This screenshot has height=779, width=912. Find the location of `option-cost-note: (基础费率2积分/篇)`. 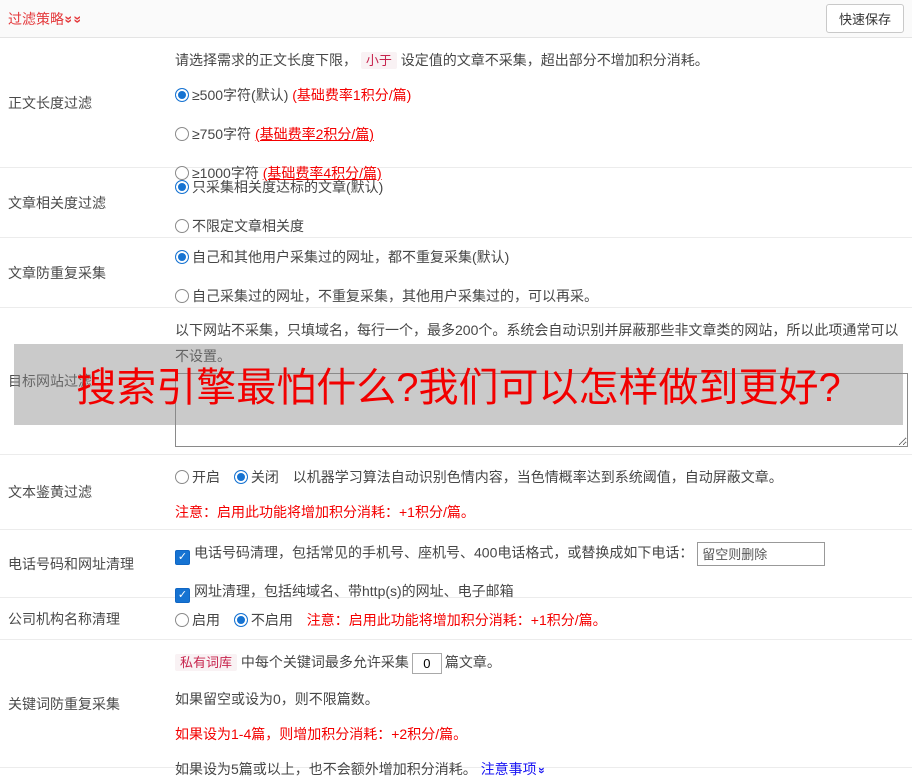

option-cost-note: (基础费率2积分/篇) is located at coordinates (314, 134).